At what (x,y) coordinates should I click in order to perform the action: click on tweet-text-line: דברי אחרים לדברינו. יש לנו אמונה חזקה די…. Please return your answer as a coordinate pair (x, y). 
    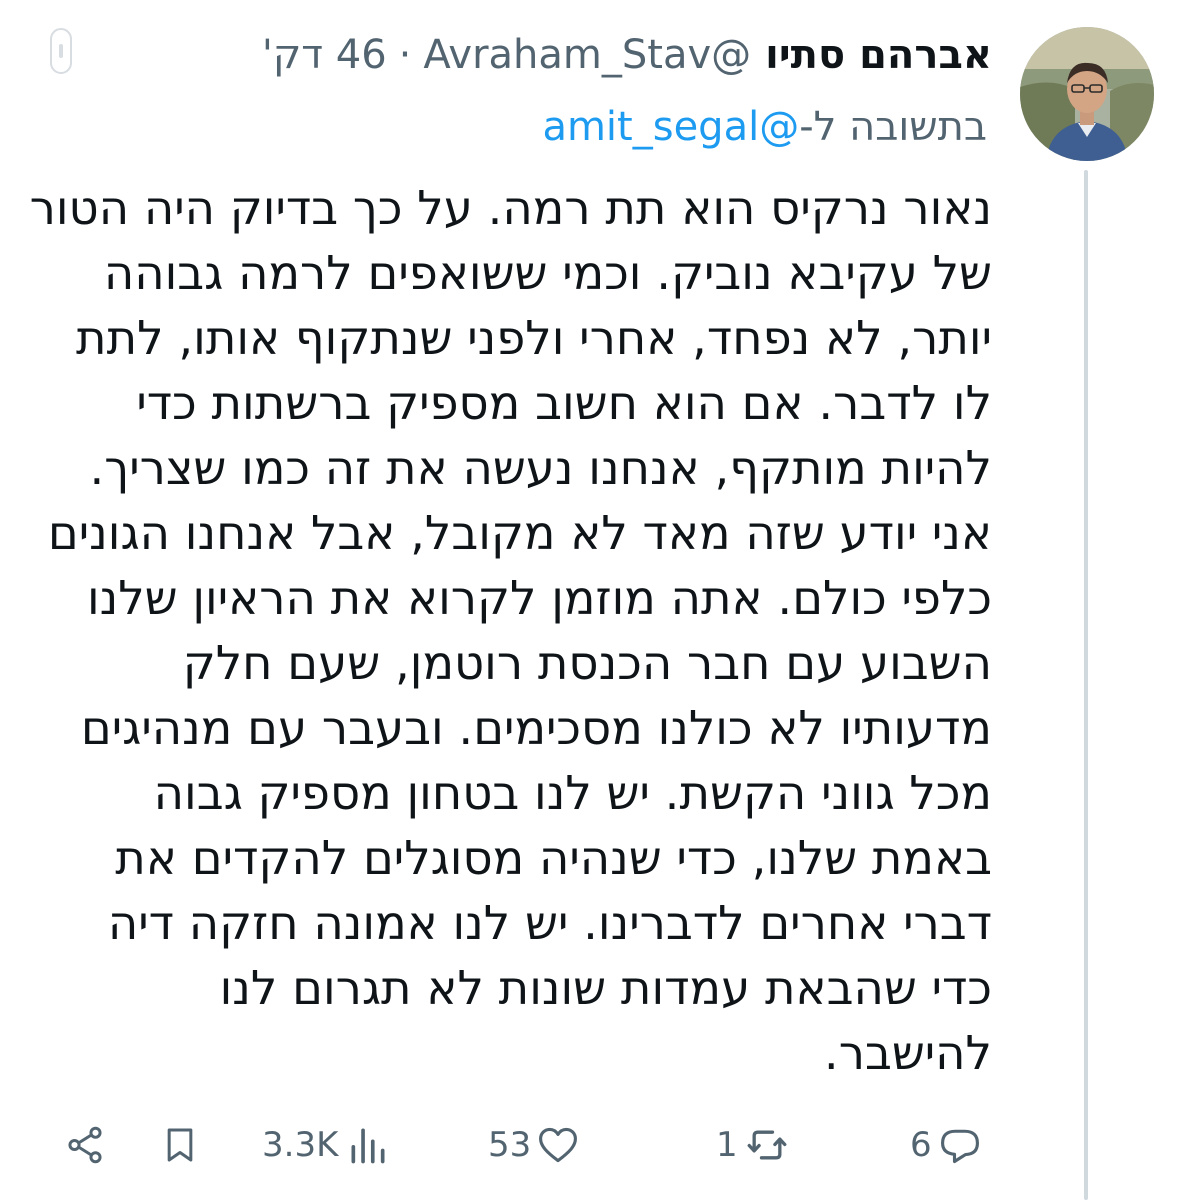
    Looking at the image, I should click on (549, 923).